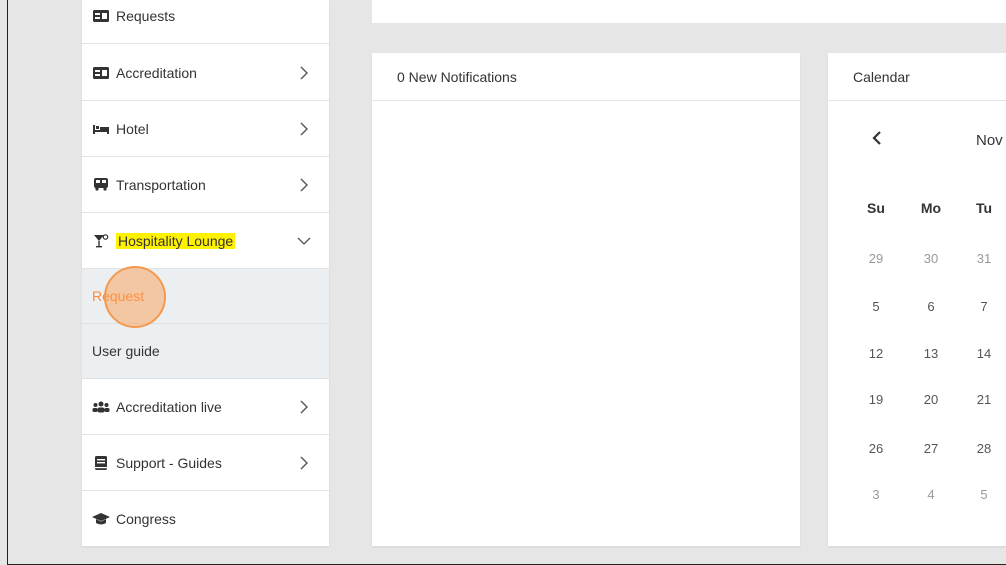 This screenshot has height=565, width=1006. What do you see at coordinates (126, 351) in the screenshot?
I see `sidebar-subitem-label: User guide` at bounding box center [126, 351].